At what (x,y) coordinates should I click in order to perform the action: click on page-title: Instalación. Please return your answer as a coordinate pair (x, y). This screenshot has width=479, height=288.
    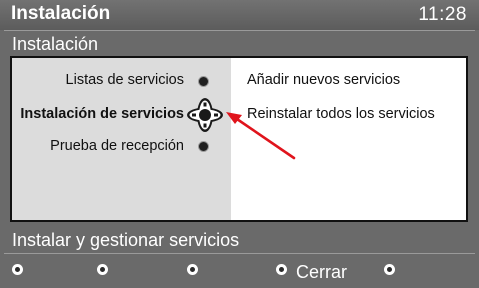
    Looking at the image, I should click on (61, 13).